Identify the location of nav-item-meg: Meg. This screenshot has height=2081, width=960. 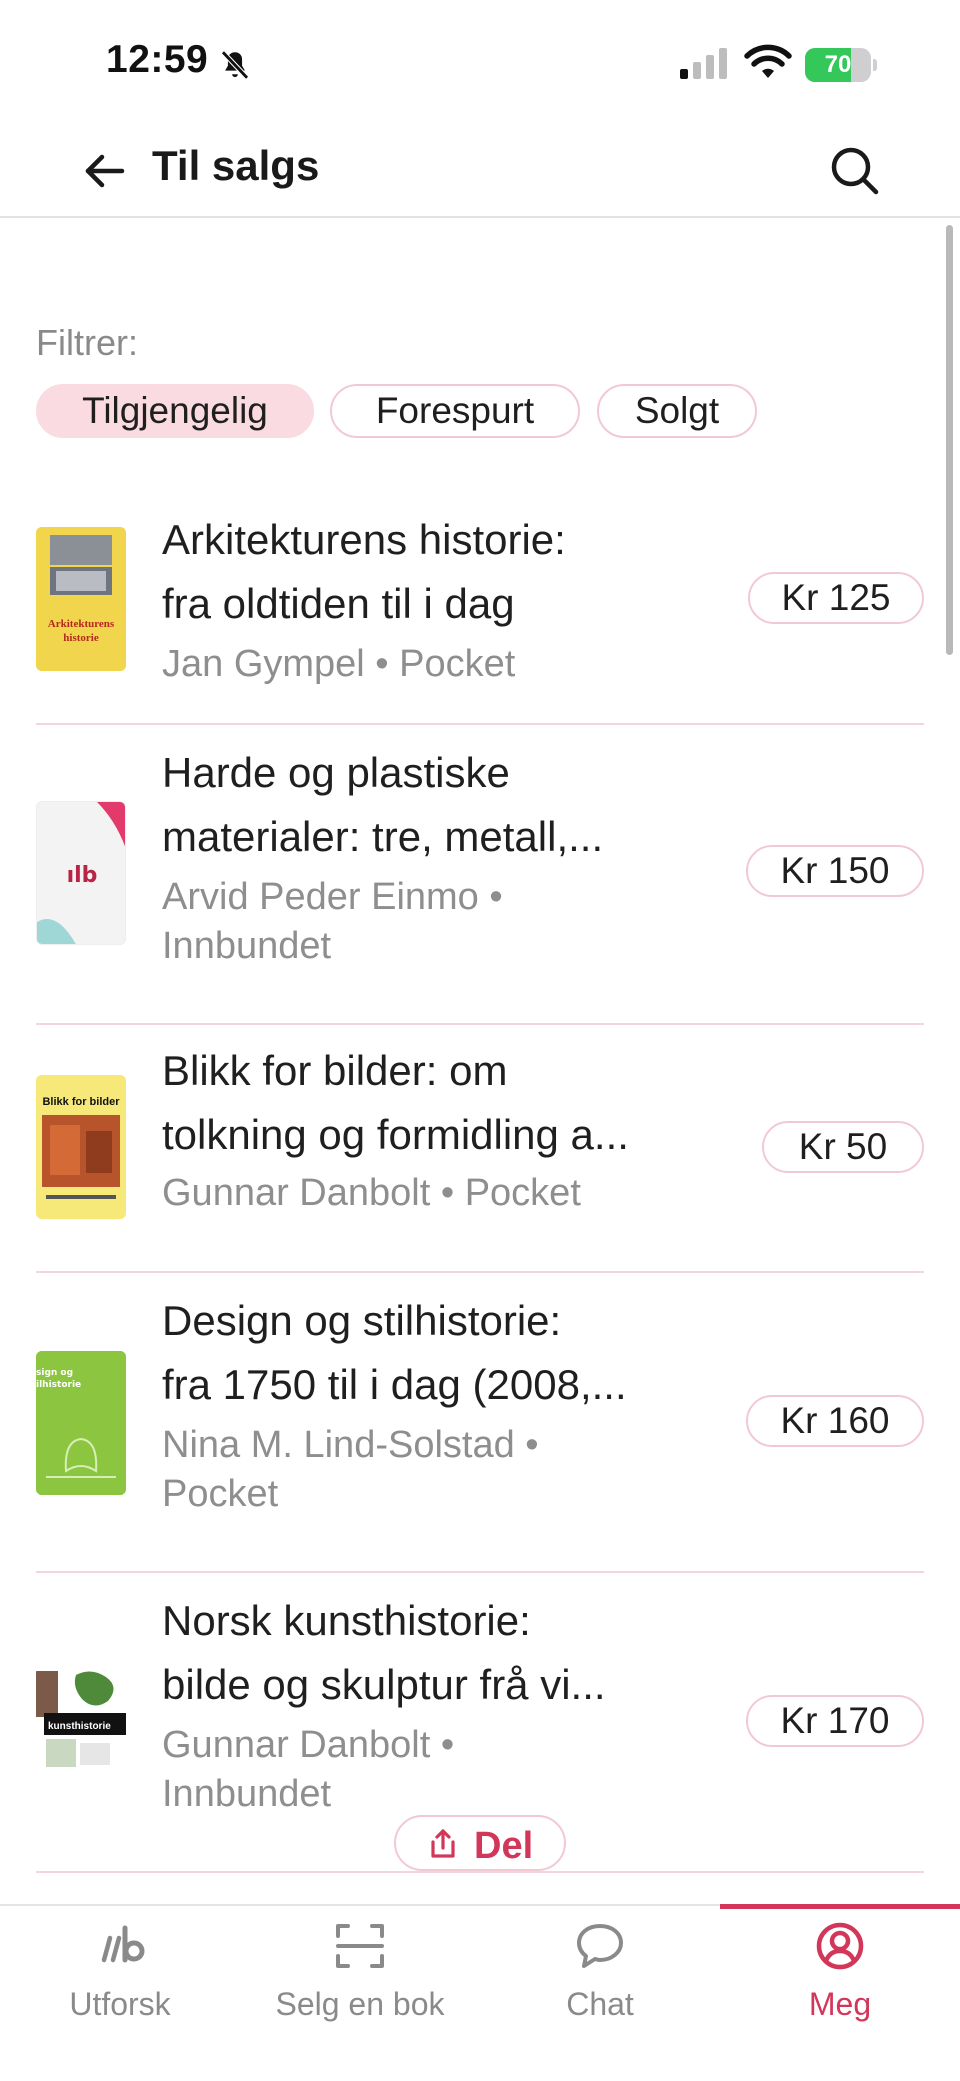
(840, 1981).